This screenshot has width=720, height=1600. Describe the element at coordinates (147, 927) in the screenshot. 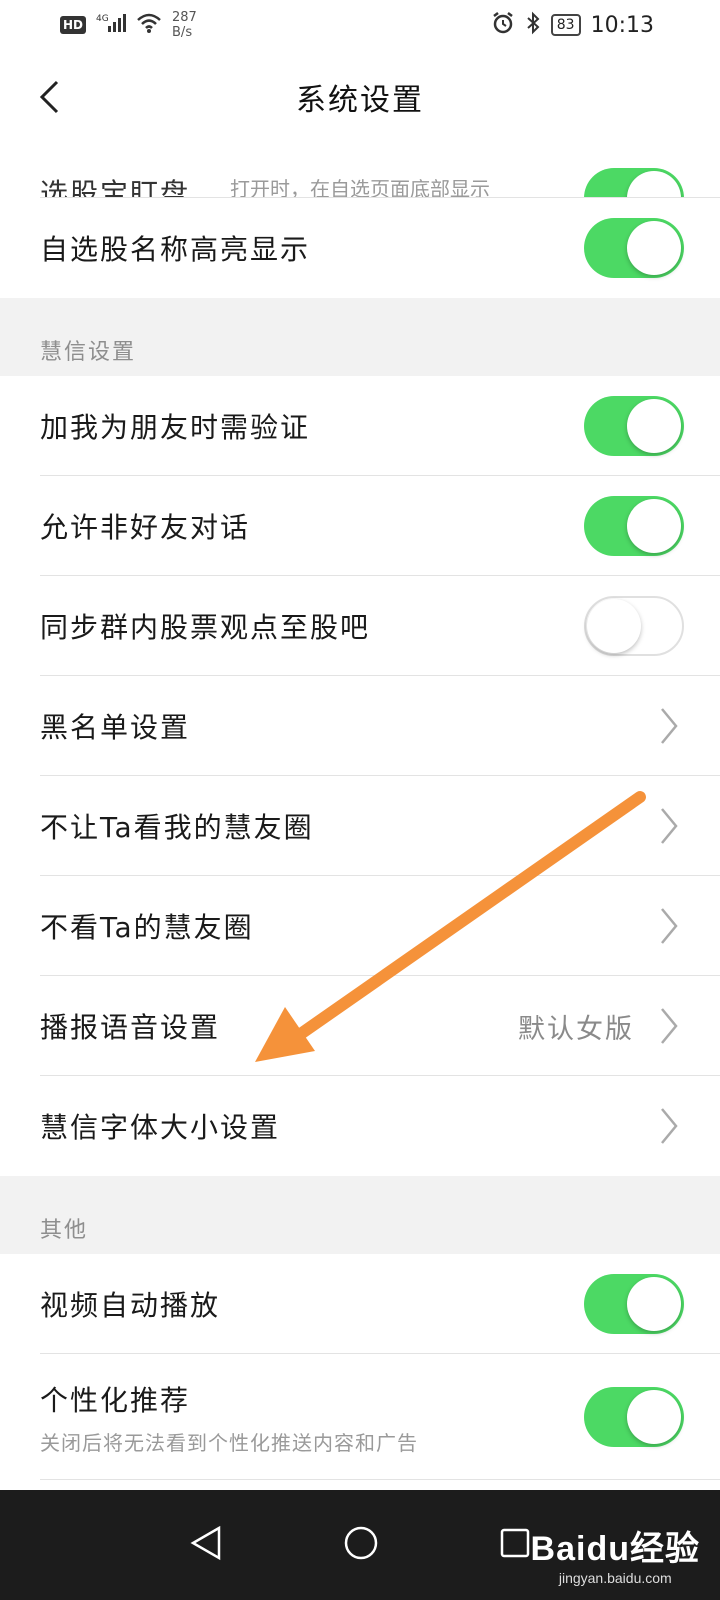

I see `row-label: 不看Ta的慧友圈` at that location.